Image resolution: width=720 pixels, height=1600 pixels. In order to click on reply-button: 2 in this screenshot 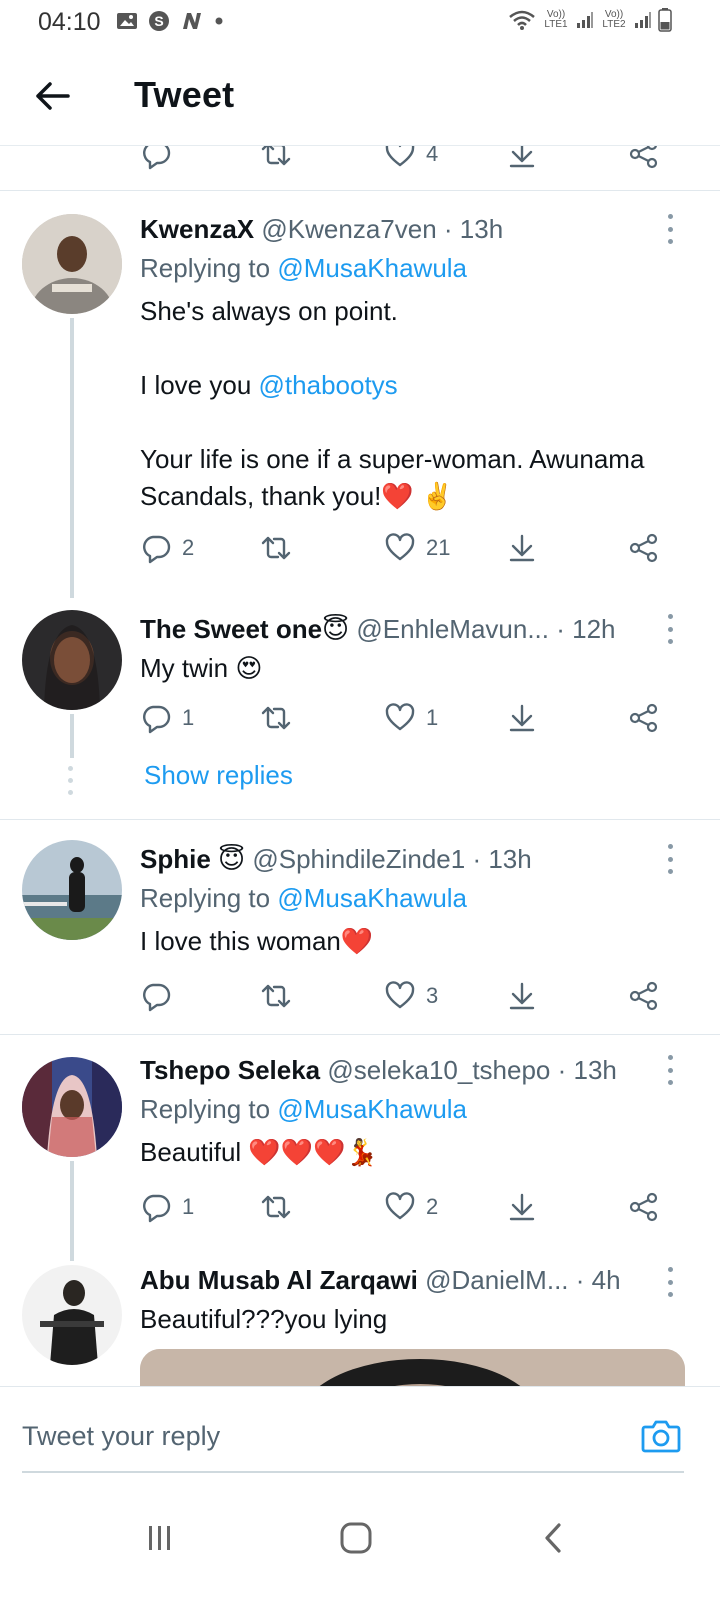, I will do `click(167, 548)`.